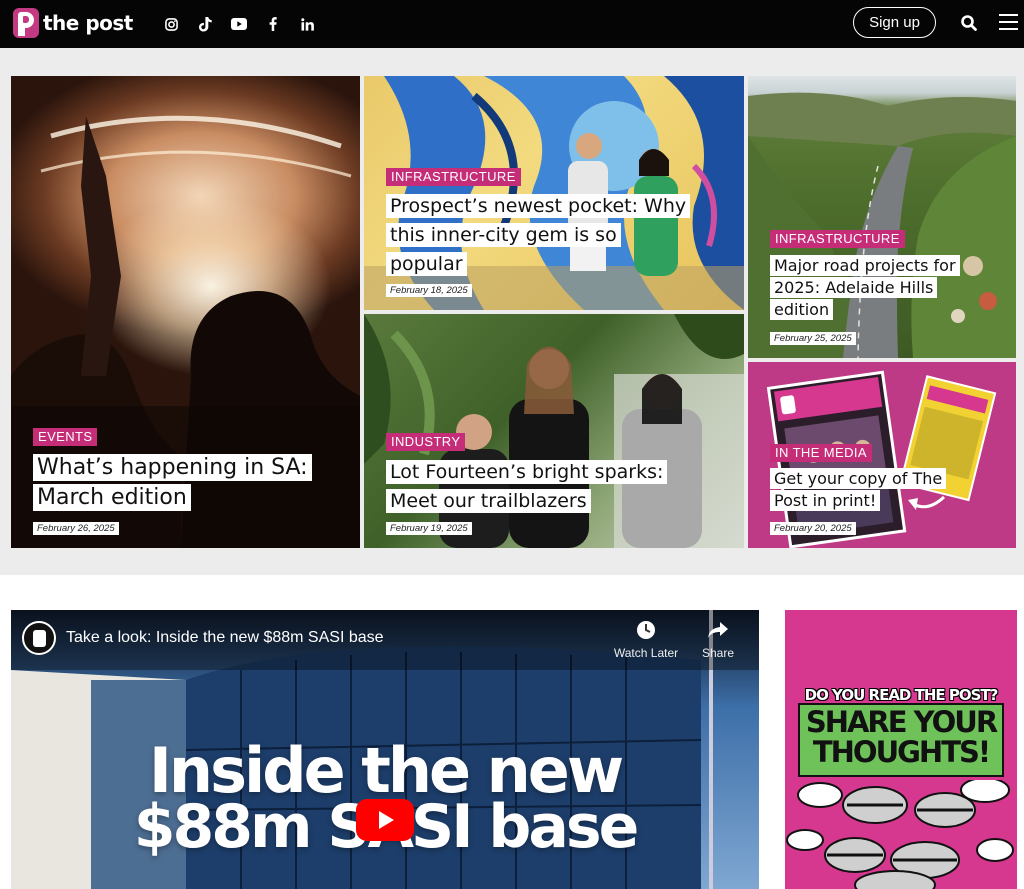 Image resolution: width=1024 pixels, height=889 pixels. What do you see at coordinates (1008, 22) in the screenshot?
I see `hamburger-menu-icon` at bounding box center [1008, 22].